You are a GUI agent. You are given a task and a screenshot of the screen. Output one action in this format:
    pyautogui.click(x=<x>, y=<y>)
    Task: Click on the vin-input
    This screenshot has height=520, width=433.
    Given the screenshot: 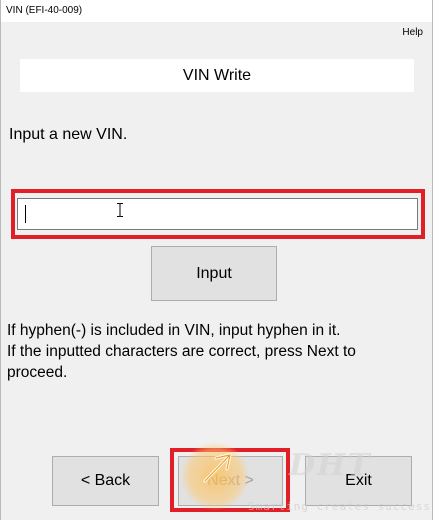 What is the action you would take?
    pyautogui.click(x=217, y=214)
    